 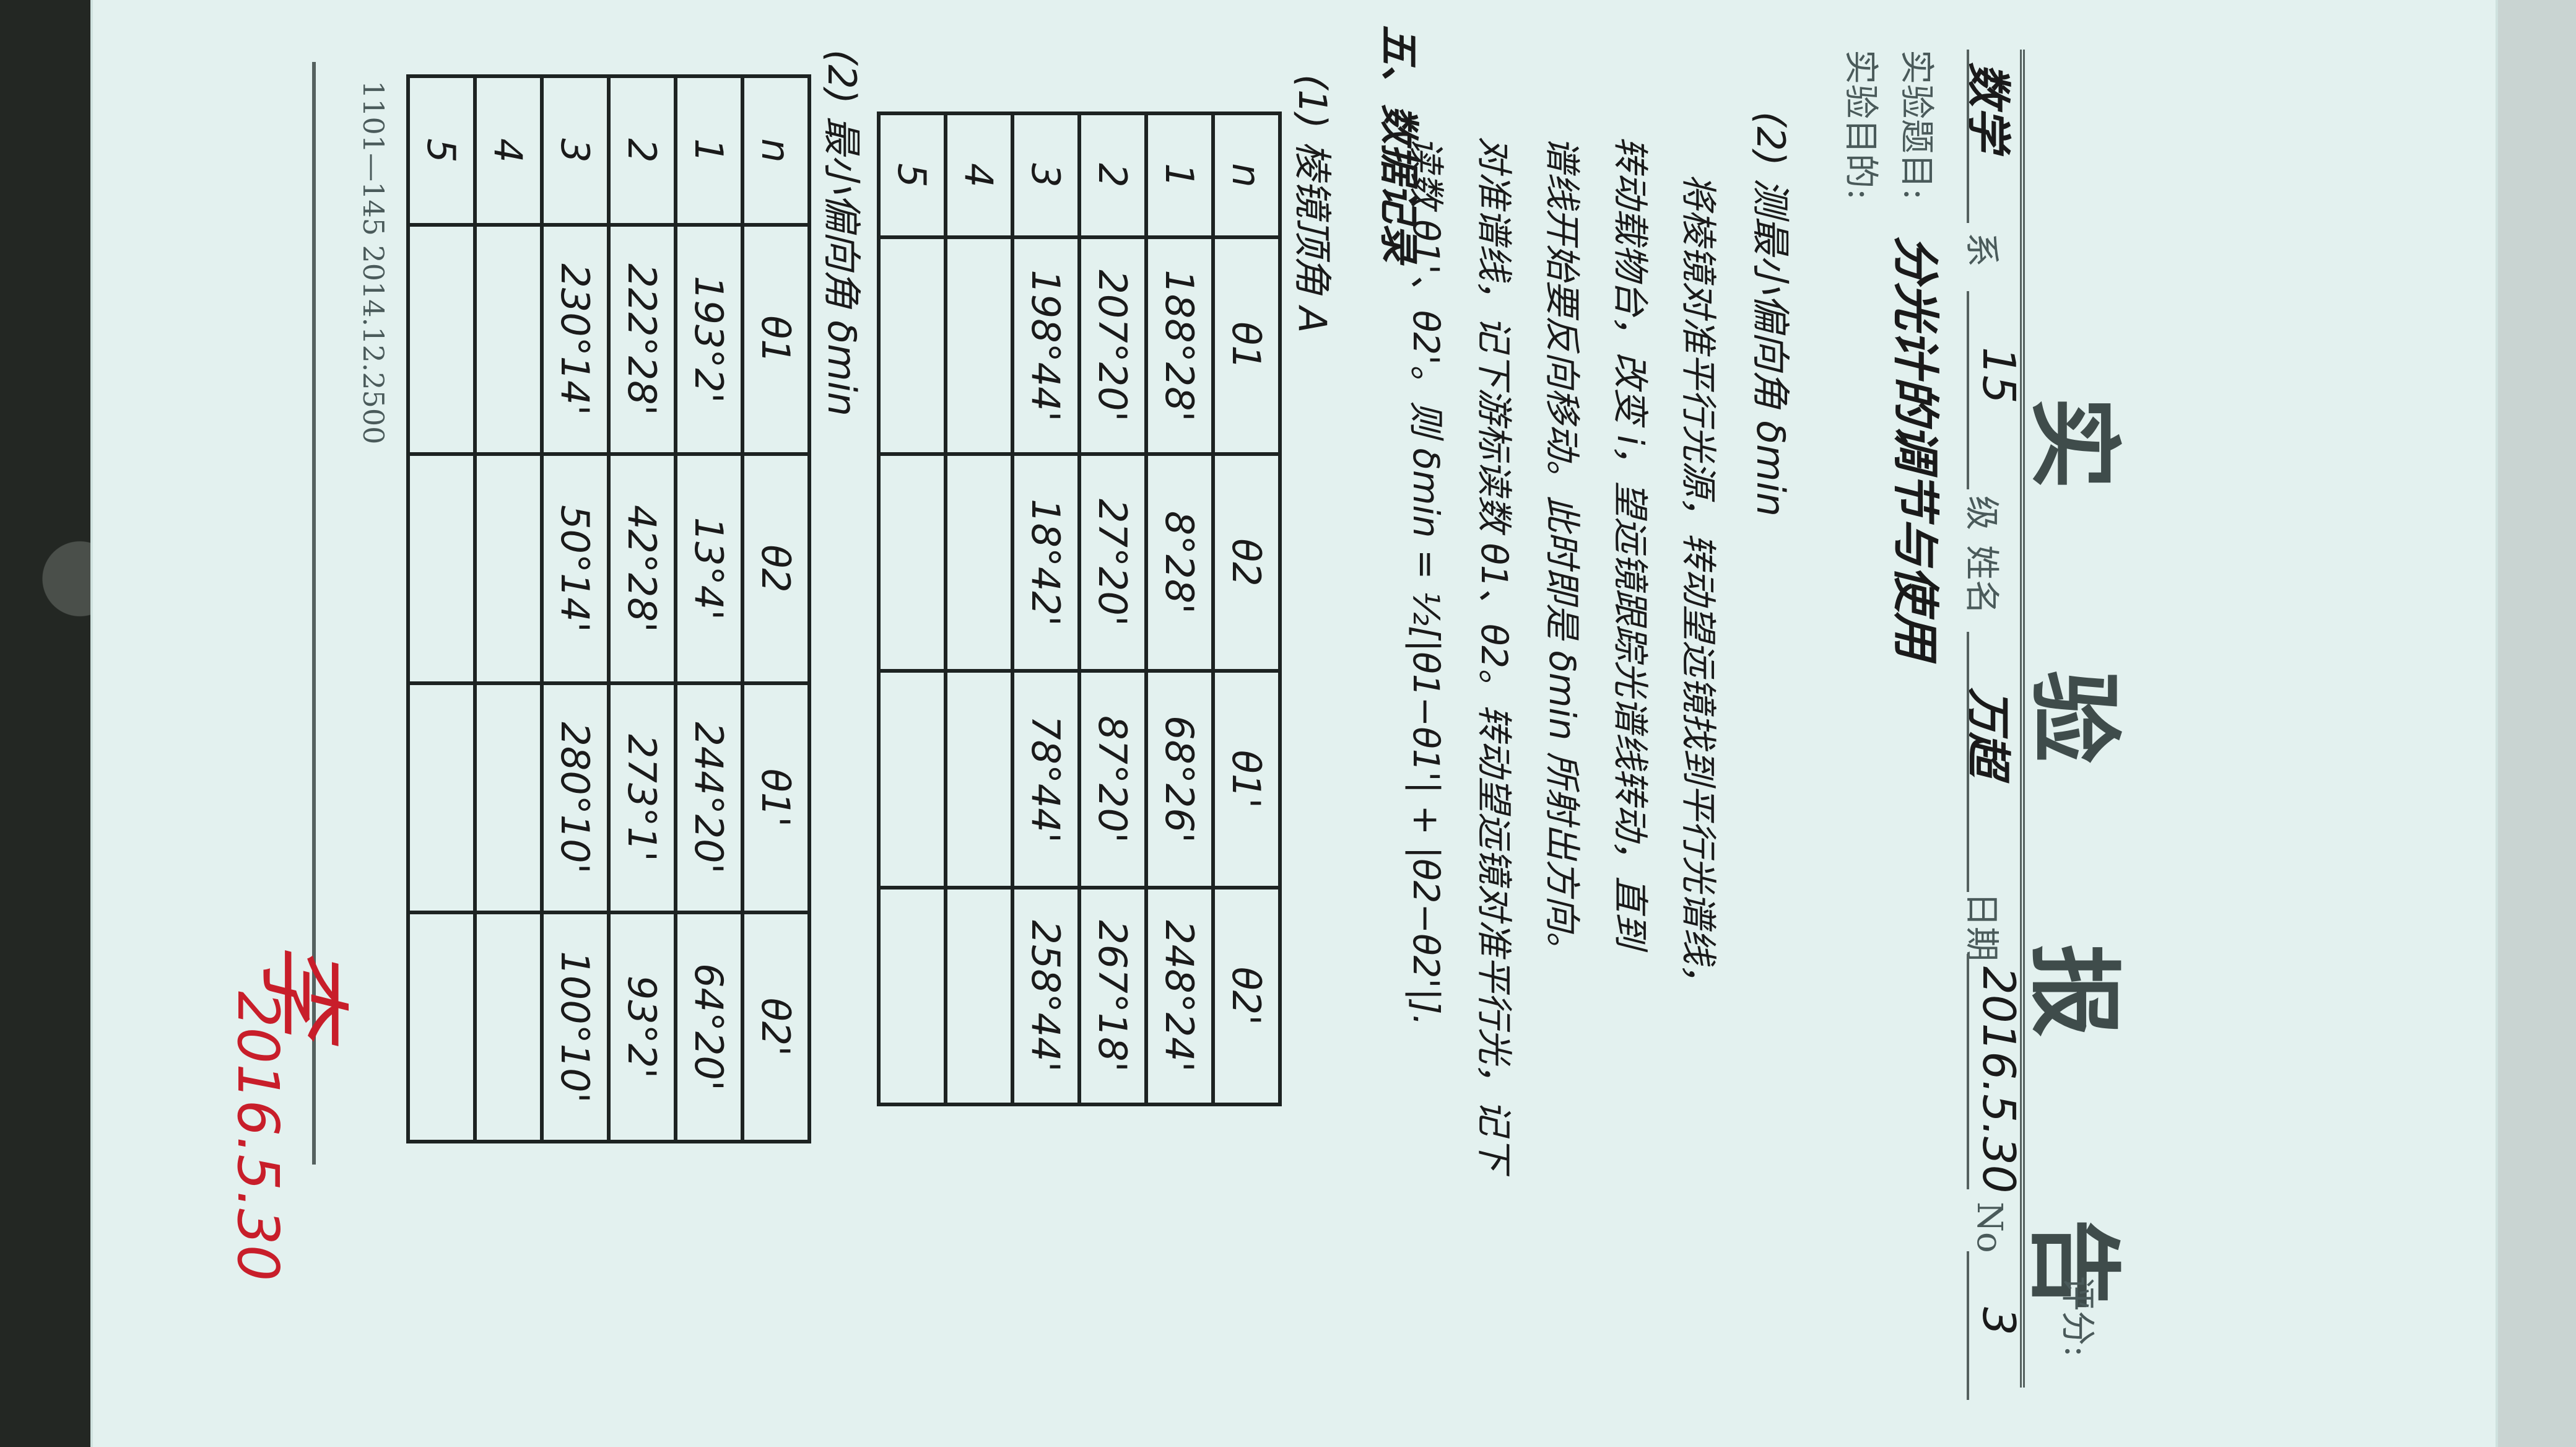 What do you see at coordinates (1968, 1326) in the screenshot?
I see `no-underline` at bounding box center [1968, 1326].